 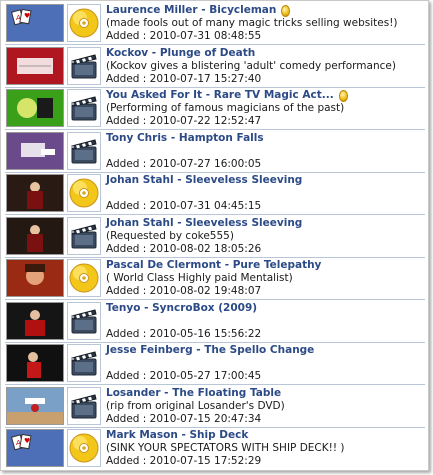 What do you see at coordinates (265, 138) in the screenshot?
I see `item-title-row: Tony Chris - Hampton Falls` at bounding box center [265, 138].